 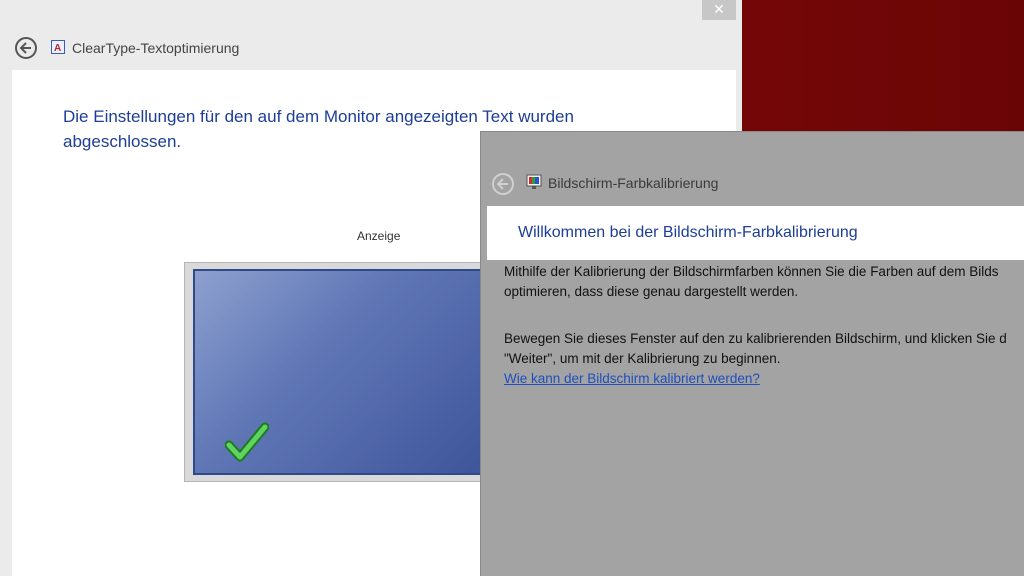 I want to click on monitor-screen, so click(x=343, y=372).